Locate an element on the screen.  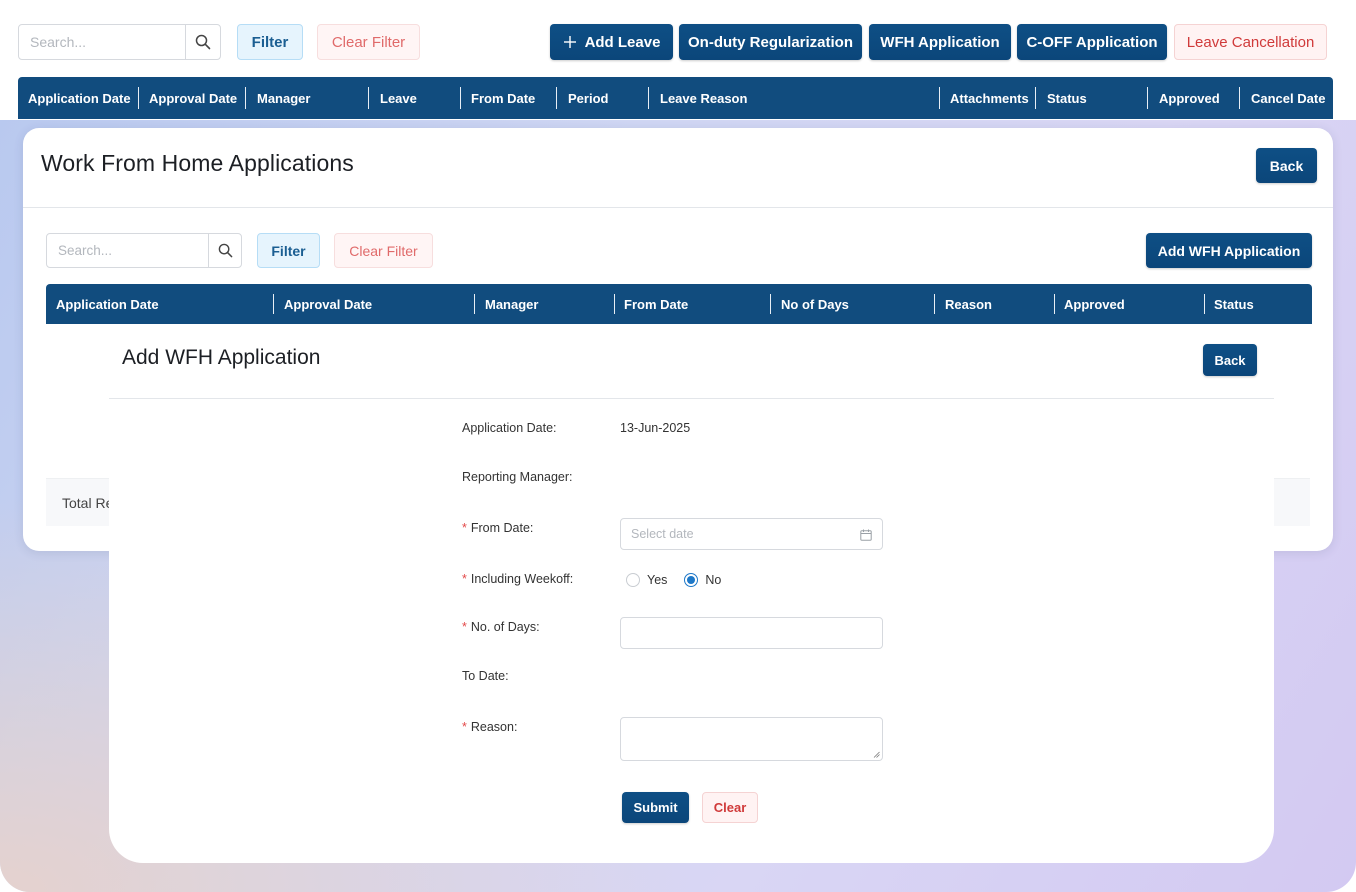
reason-label: * Reason: is located at coordinates (489, 727).